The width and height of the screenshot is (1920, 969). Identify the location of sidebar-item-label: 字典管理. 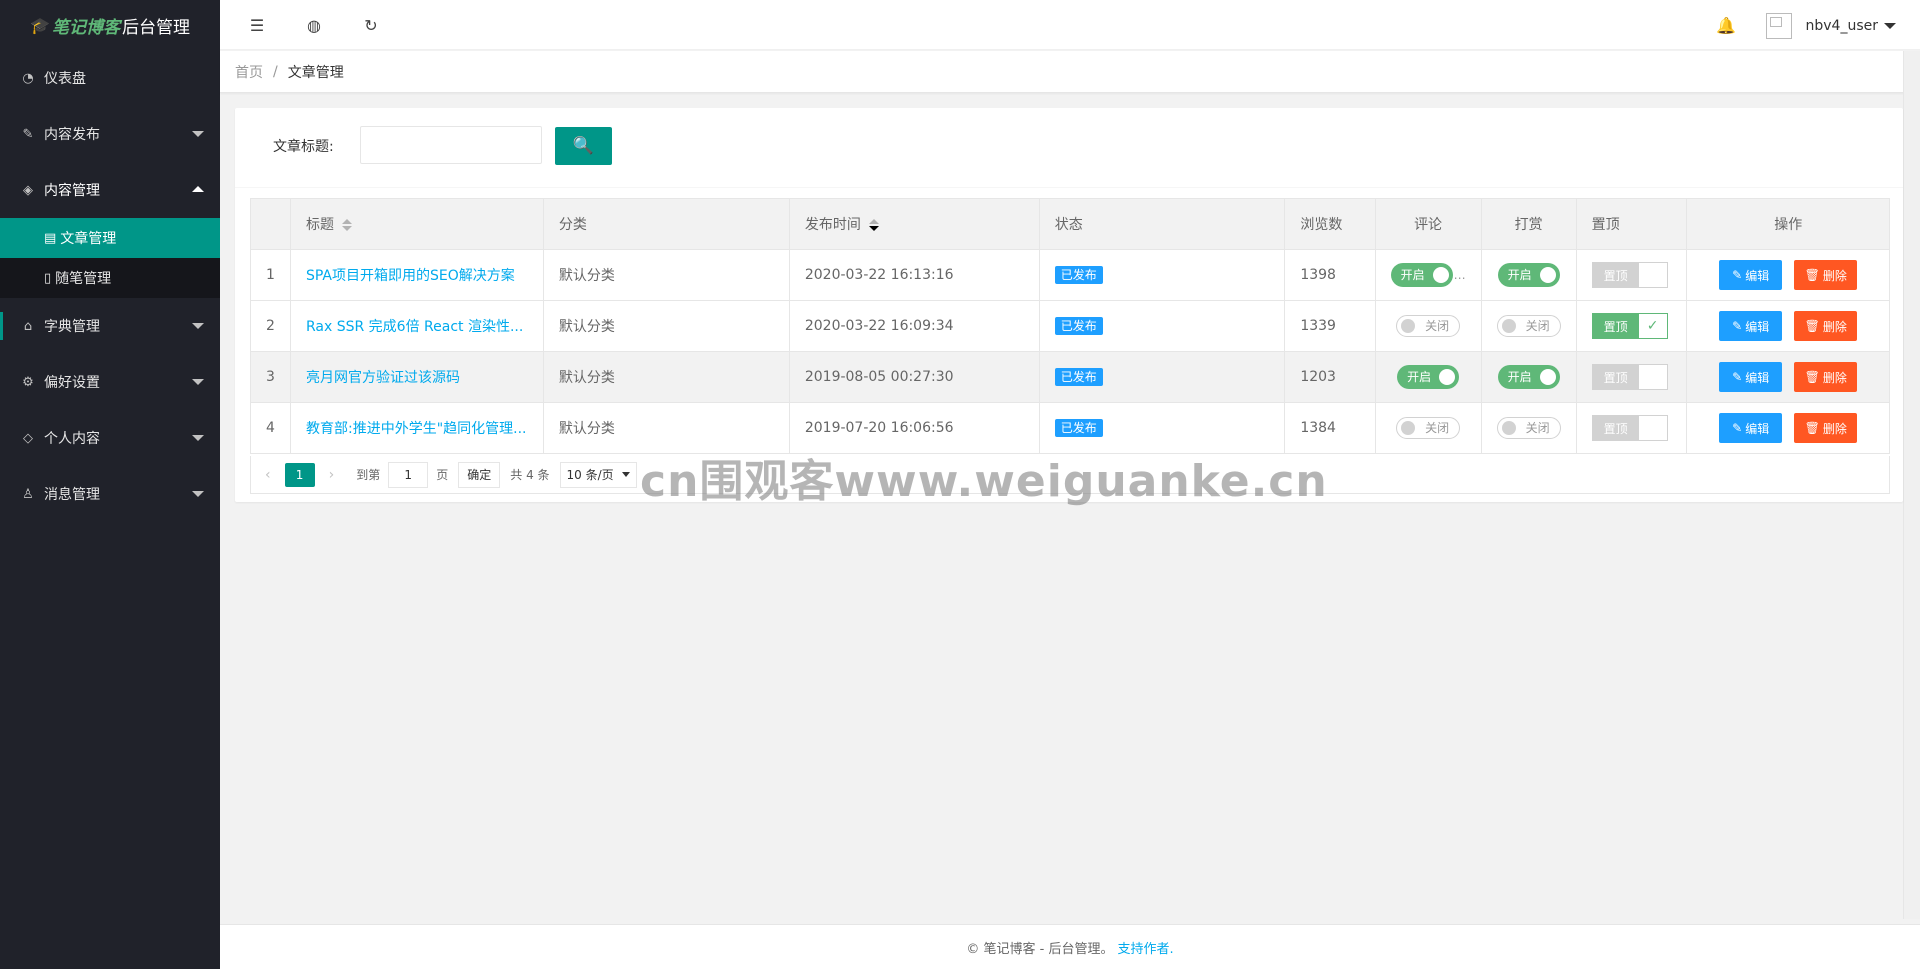
(72, 327).